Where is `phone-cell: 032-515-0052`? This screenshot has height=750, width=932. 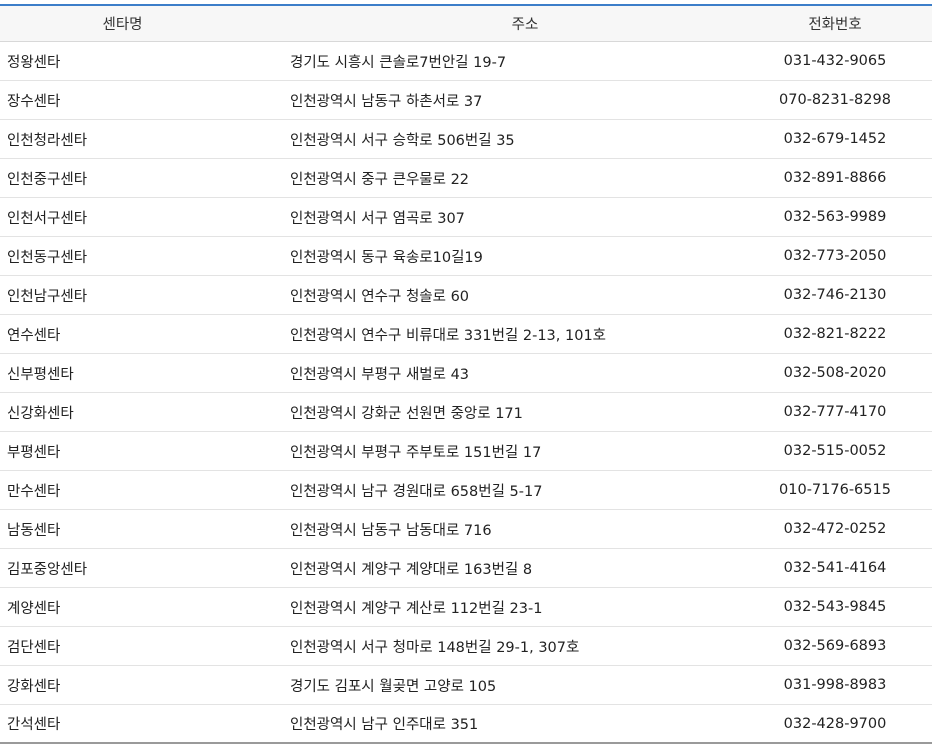 phone-cell: 032-515-0052 is located at coordinates (835, 451).